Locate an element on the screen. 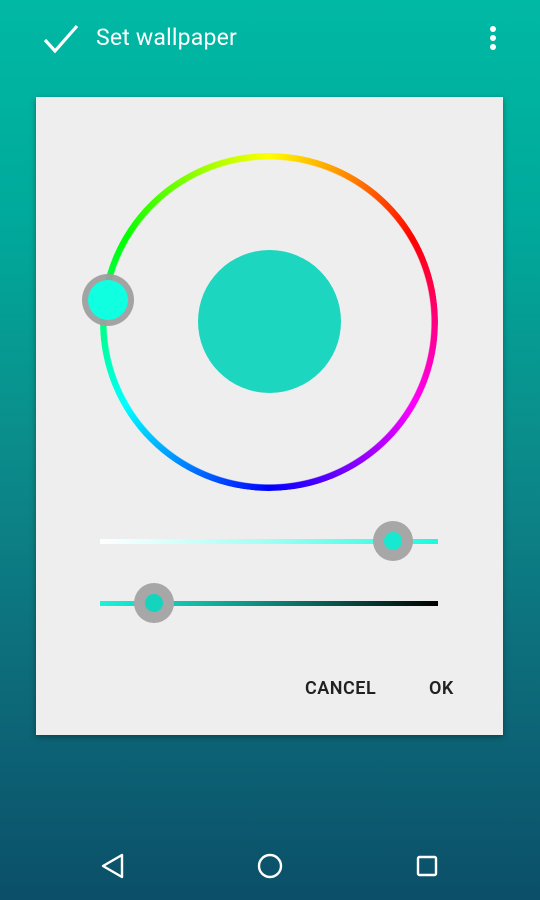  saturation-slider-thumb is located at coordinates (393, 541).